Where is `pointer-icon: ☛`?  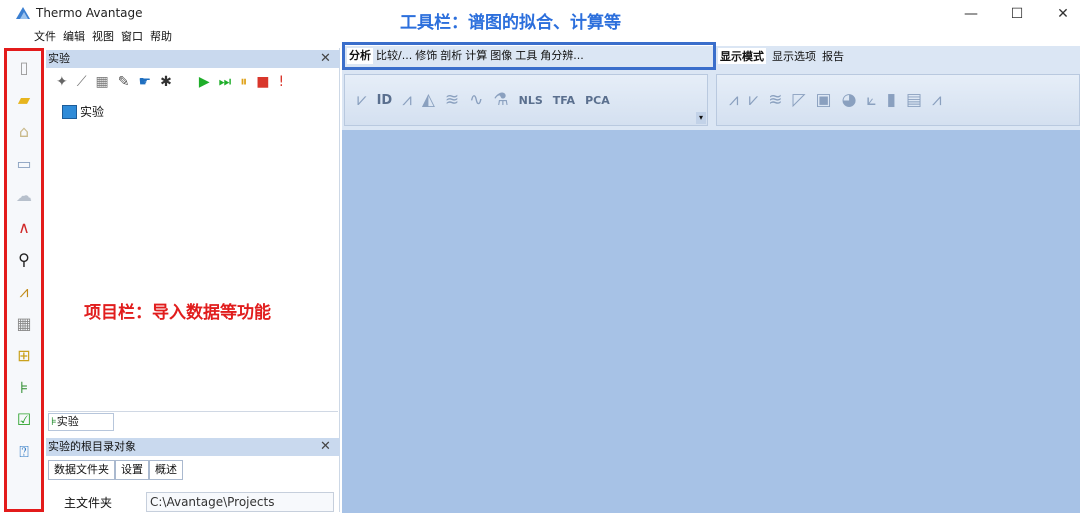
pointer-icon: ☛ is located at coordinates (145, 82).